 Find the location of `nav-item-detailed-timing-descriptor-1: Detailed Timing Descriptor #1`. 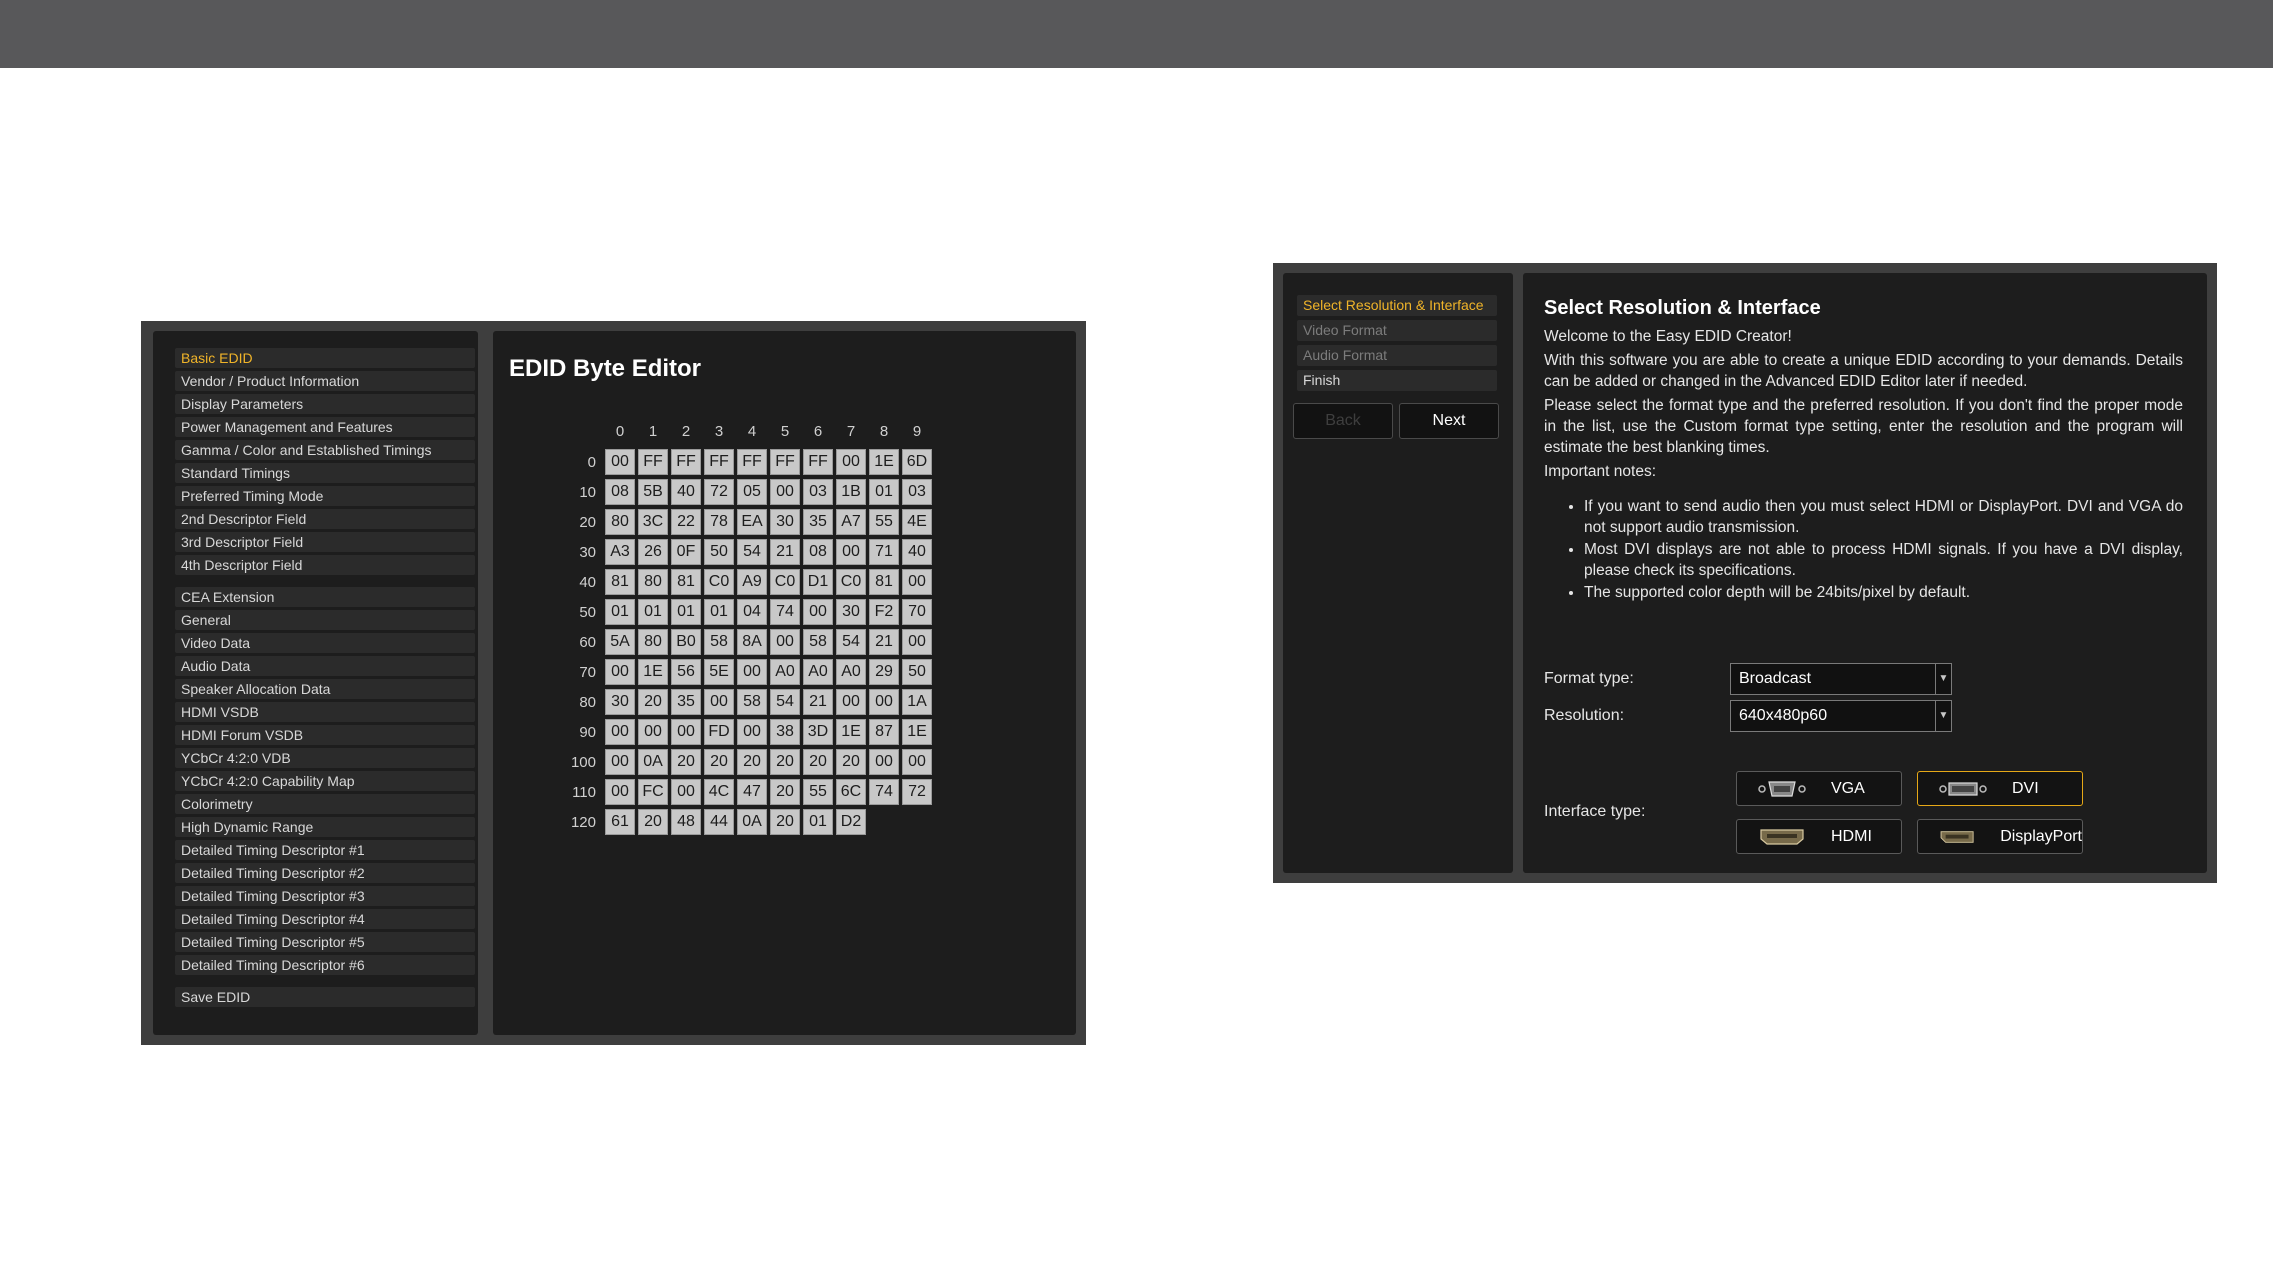

nav-item-detailed-timing-descriptor-1: Detailed Timing Descriptor #1 is located at coordinates (325, 850).